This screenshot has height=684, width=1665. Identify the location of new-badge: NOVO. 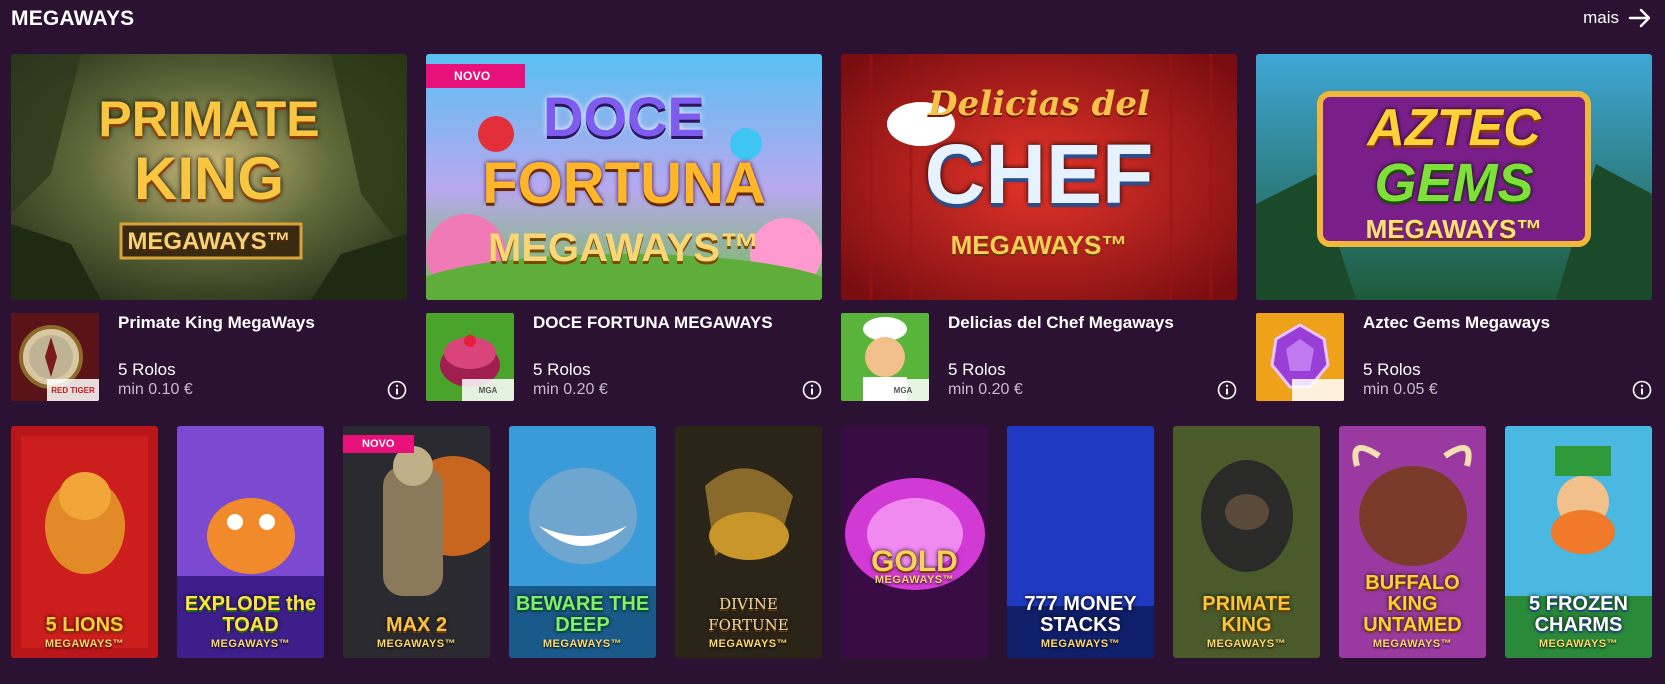
(379, 444).